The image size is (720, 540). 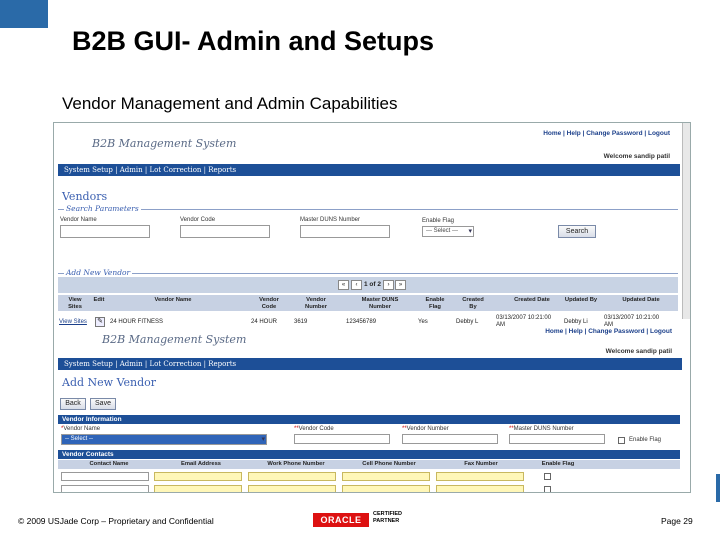 What do you see at coordinates (109, 382) in the screenshot?
I see `add-vendor-title: Add New Vendor` at bounding box center [109, 382].